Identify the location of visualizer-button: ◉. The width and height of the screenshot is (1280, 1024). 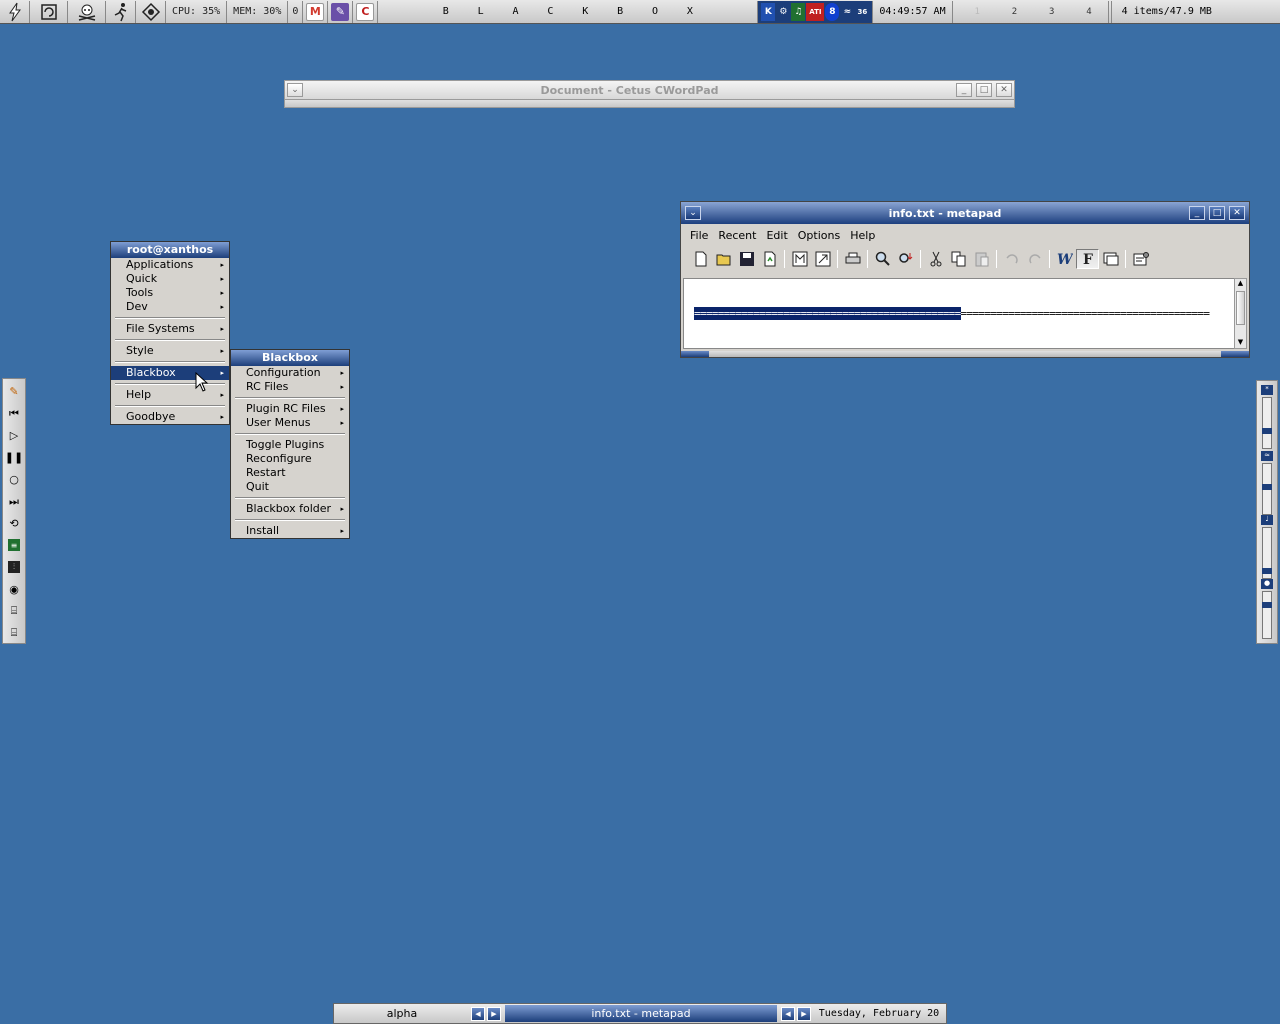
(14, 589).